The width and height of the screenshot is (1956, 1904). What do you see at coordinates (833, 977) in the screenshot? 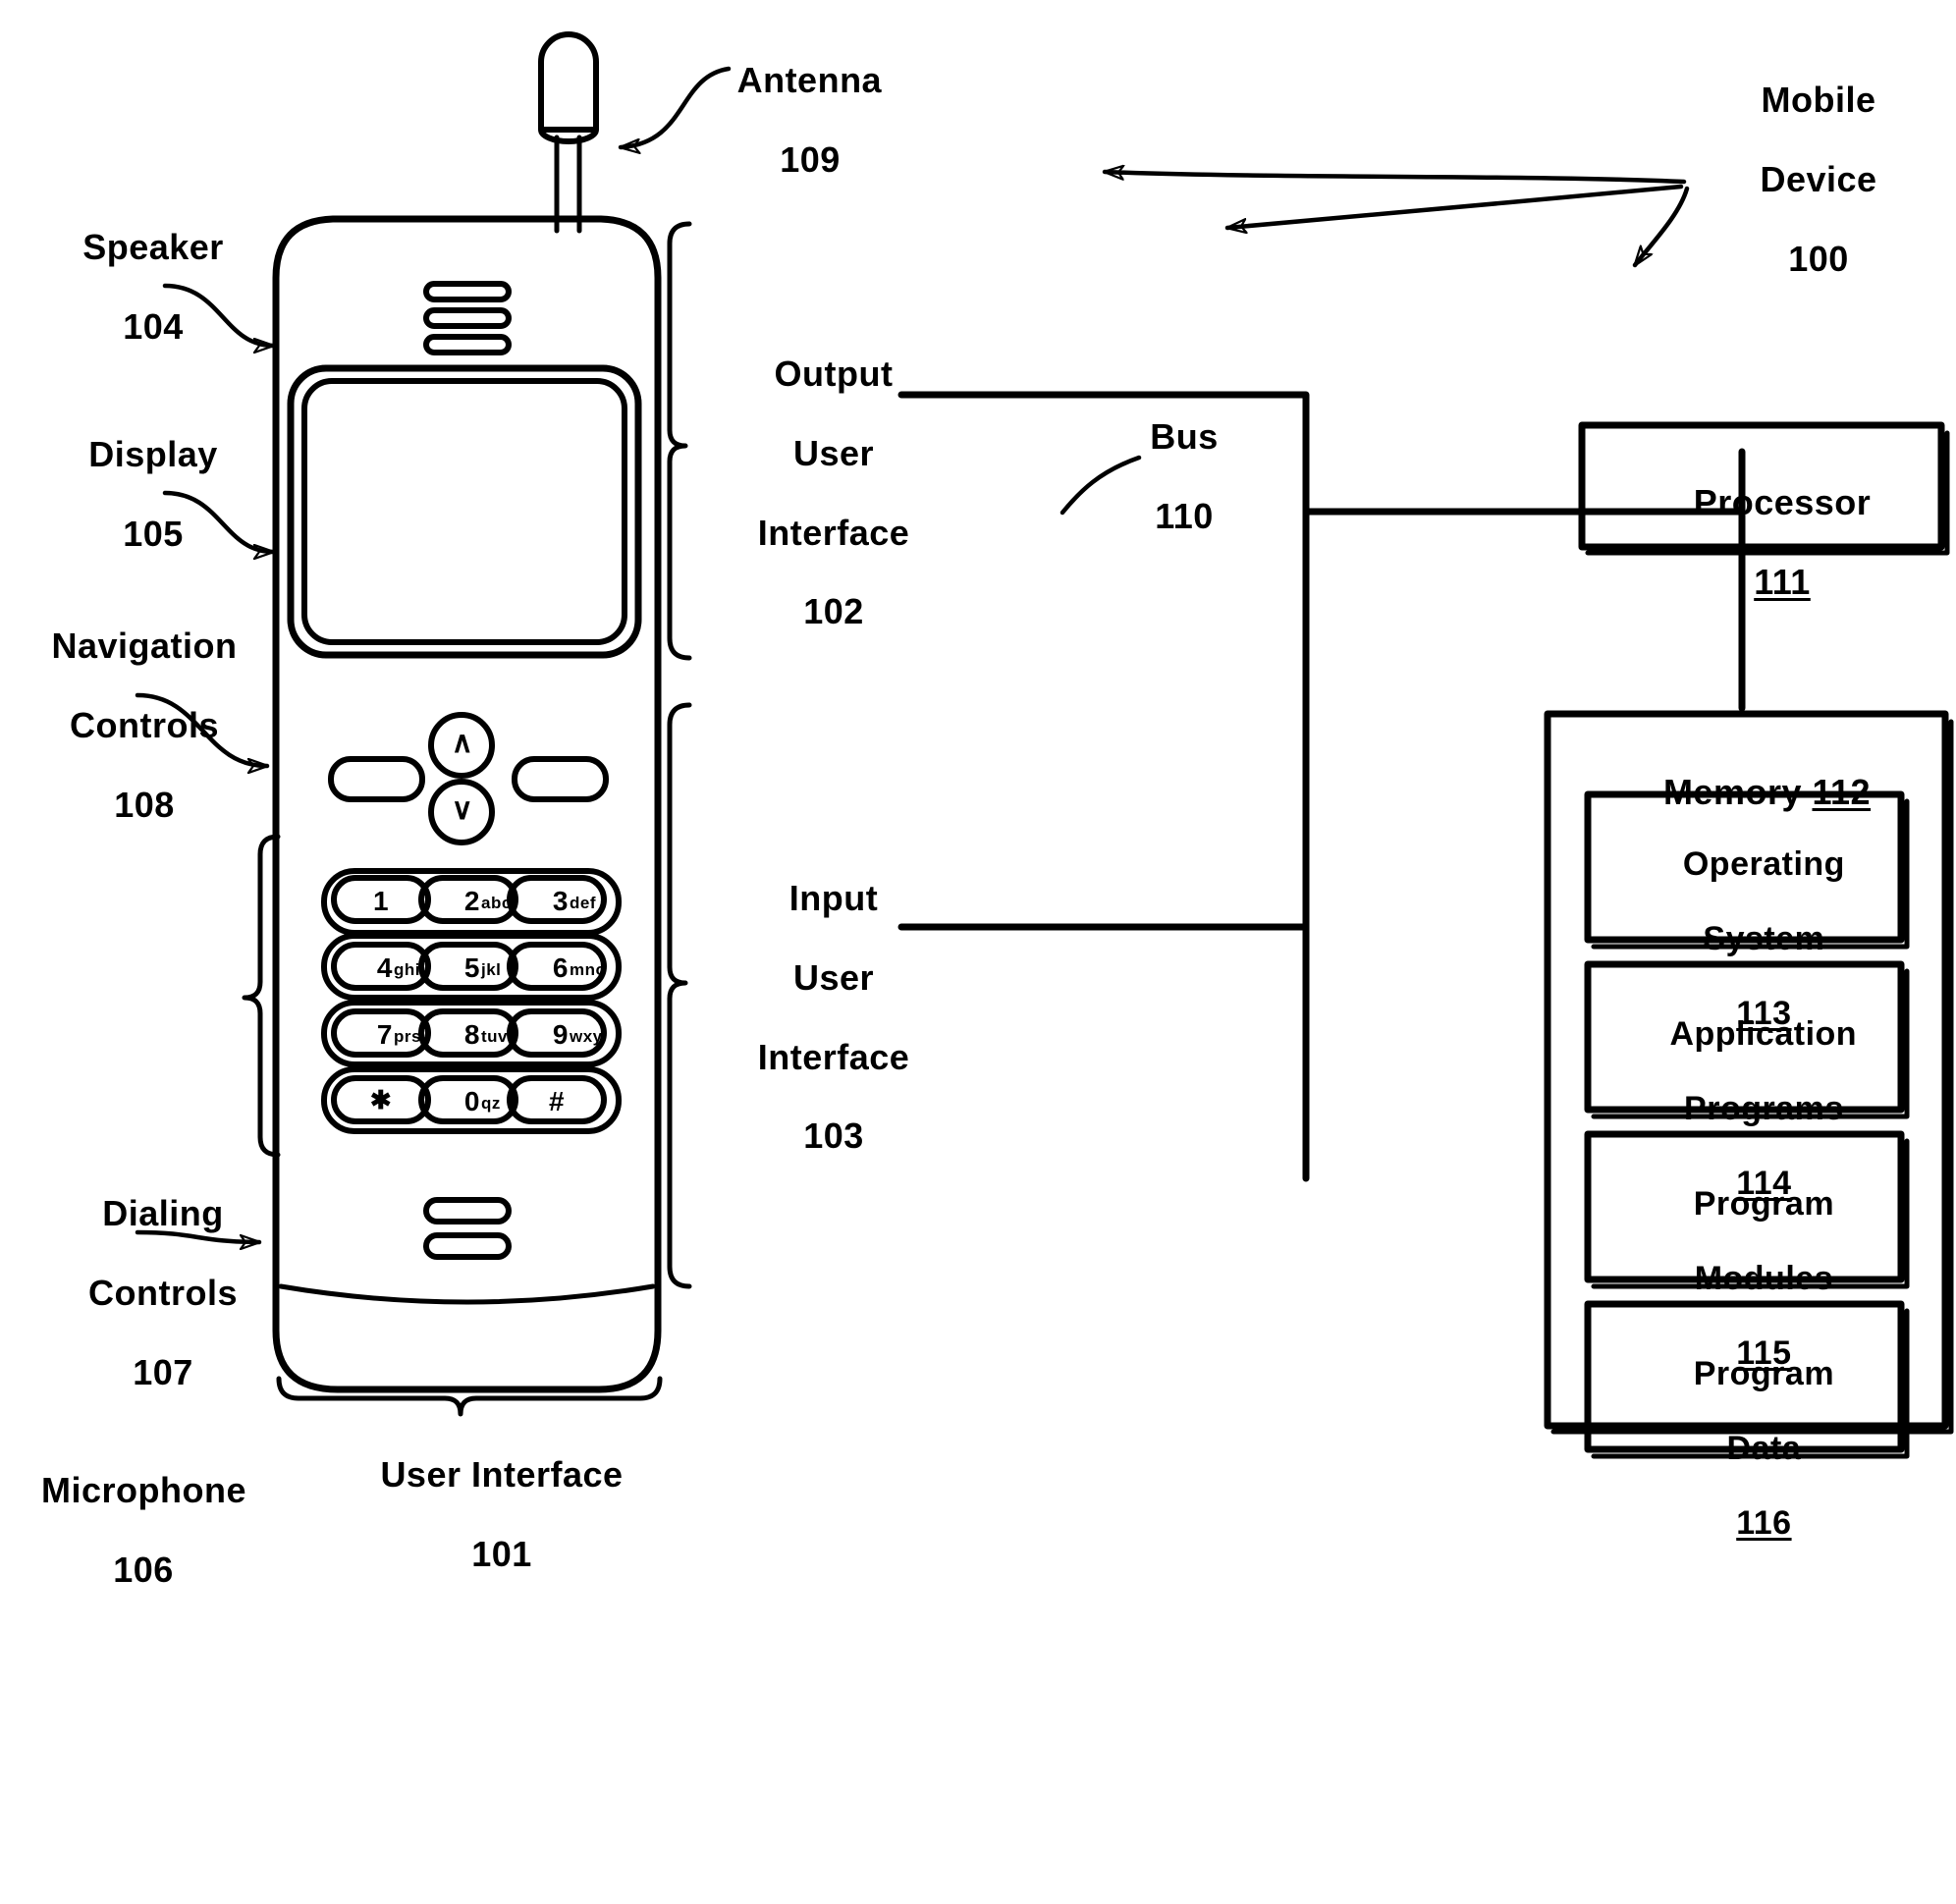
I see `label-input-ui-l2: User` at bounding box center [833, 977].